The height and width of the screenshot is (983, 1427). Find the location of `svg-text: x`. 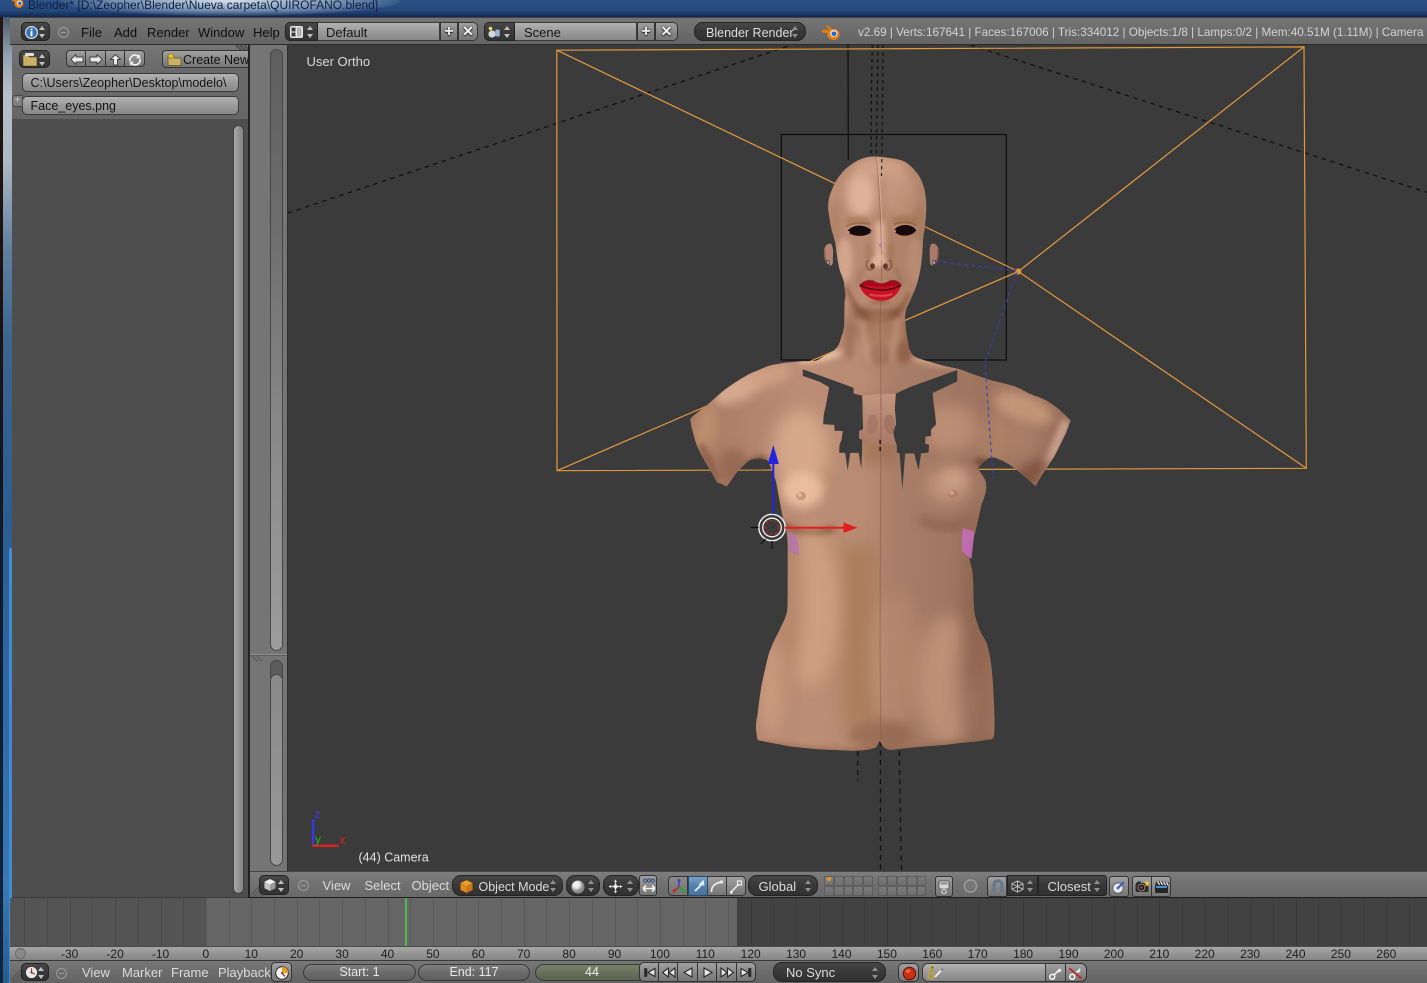

svg-text: x is located at coordinates (342, 840).